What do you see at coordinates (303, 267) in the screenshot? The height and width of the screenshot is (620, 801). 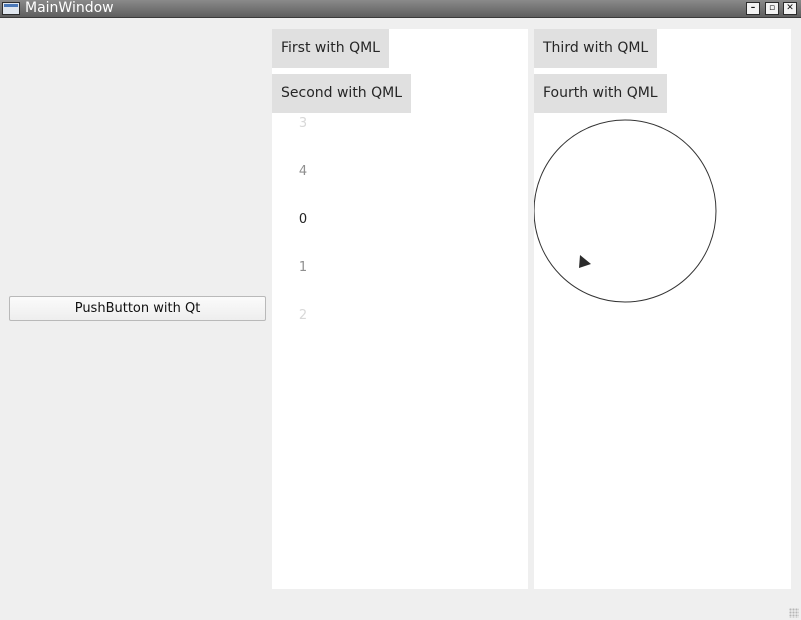 I see `tumbler-item: 1` at bounding box center [303, 267].